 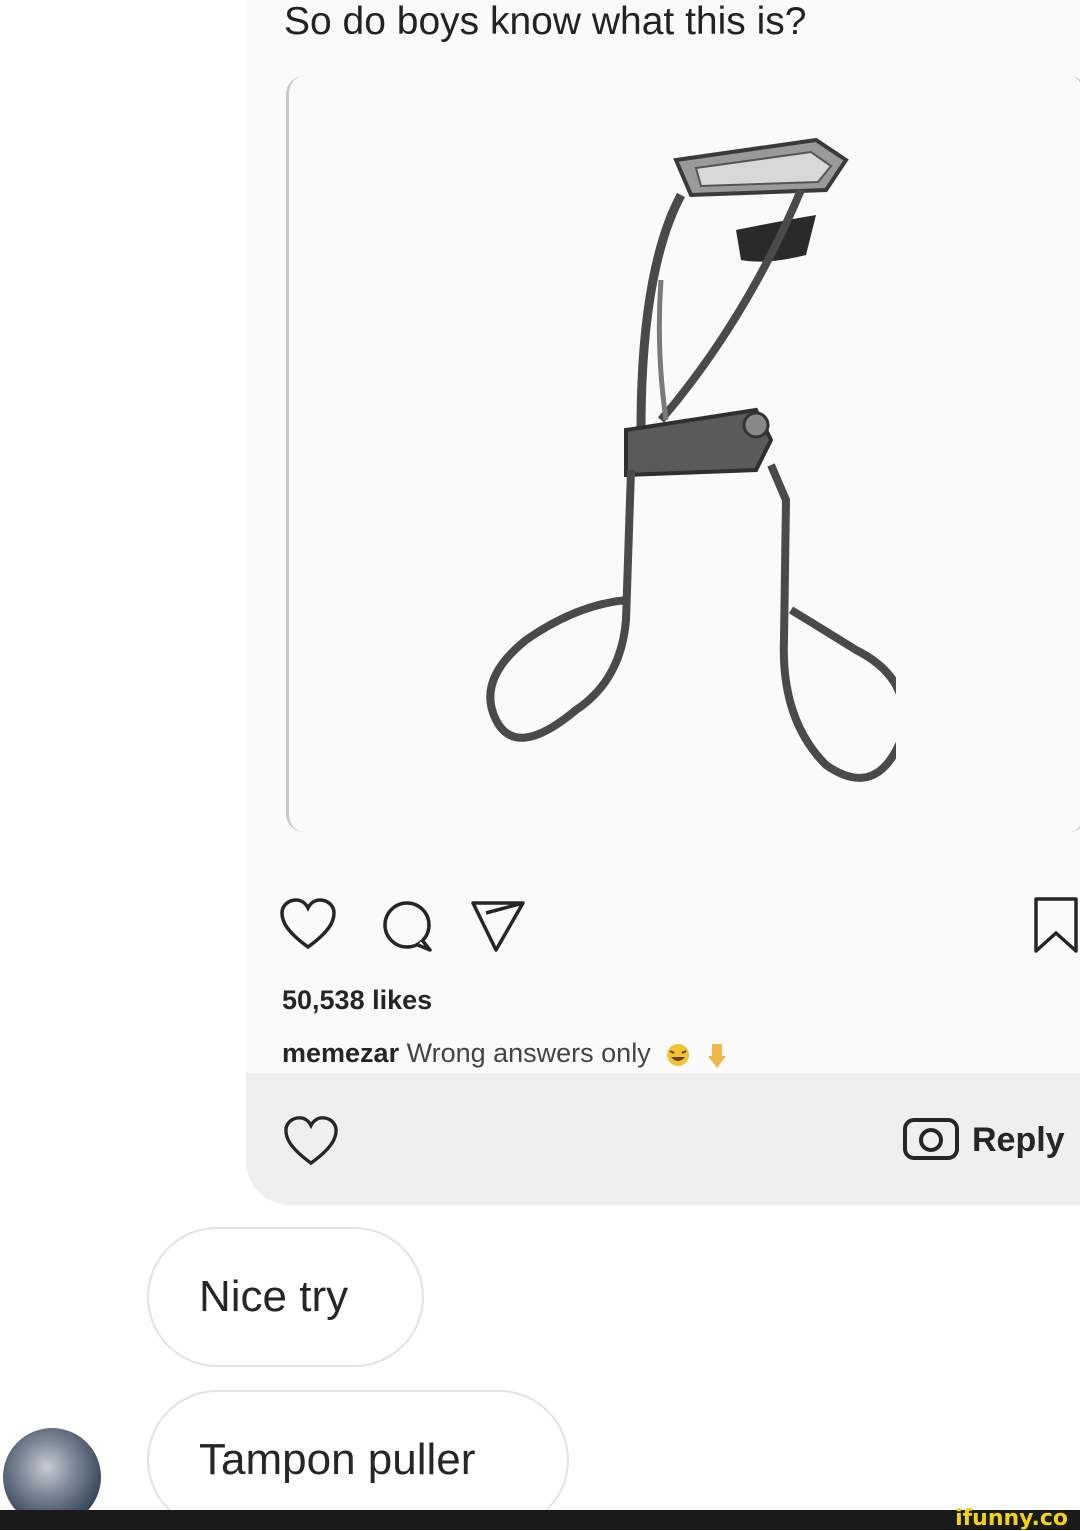 What do you see at coordinates (1011, 1518) in the screenshot?
I see `ifunny-watermark: ifunny.co` at bounding box center [1011, 1518].